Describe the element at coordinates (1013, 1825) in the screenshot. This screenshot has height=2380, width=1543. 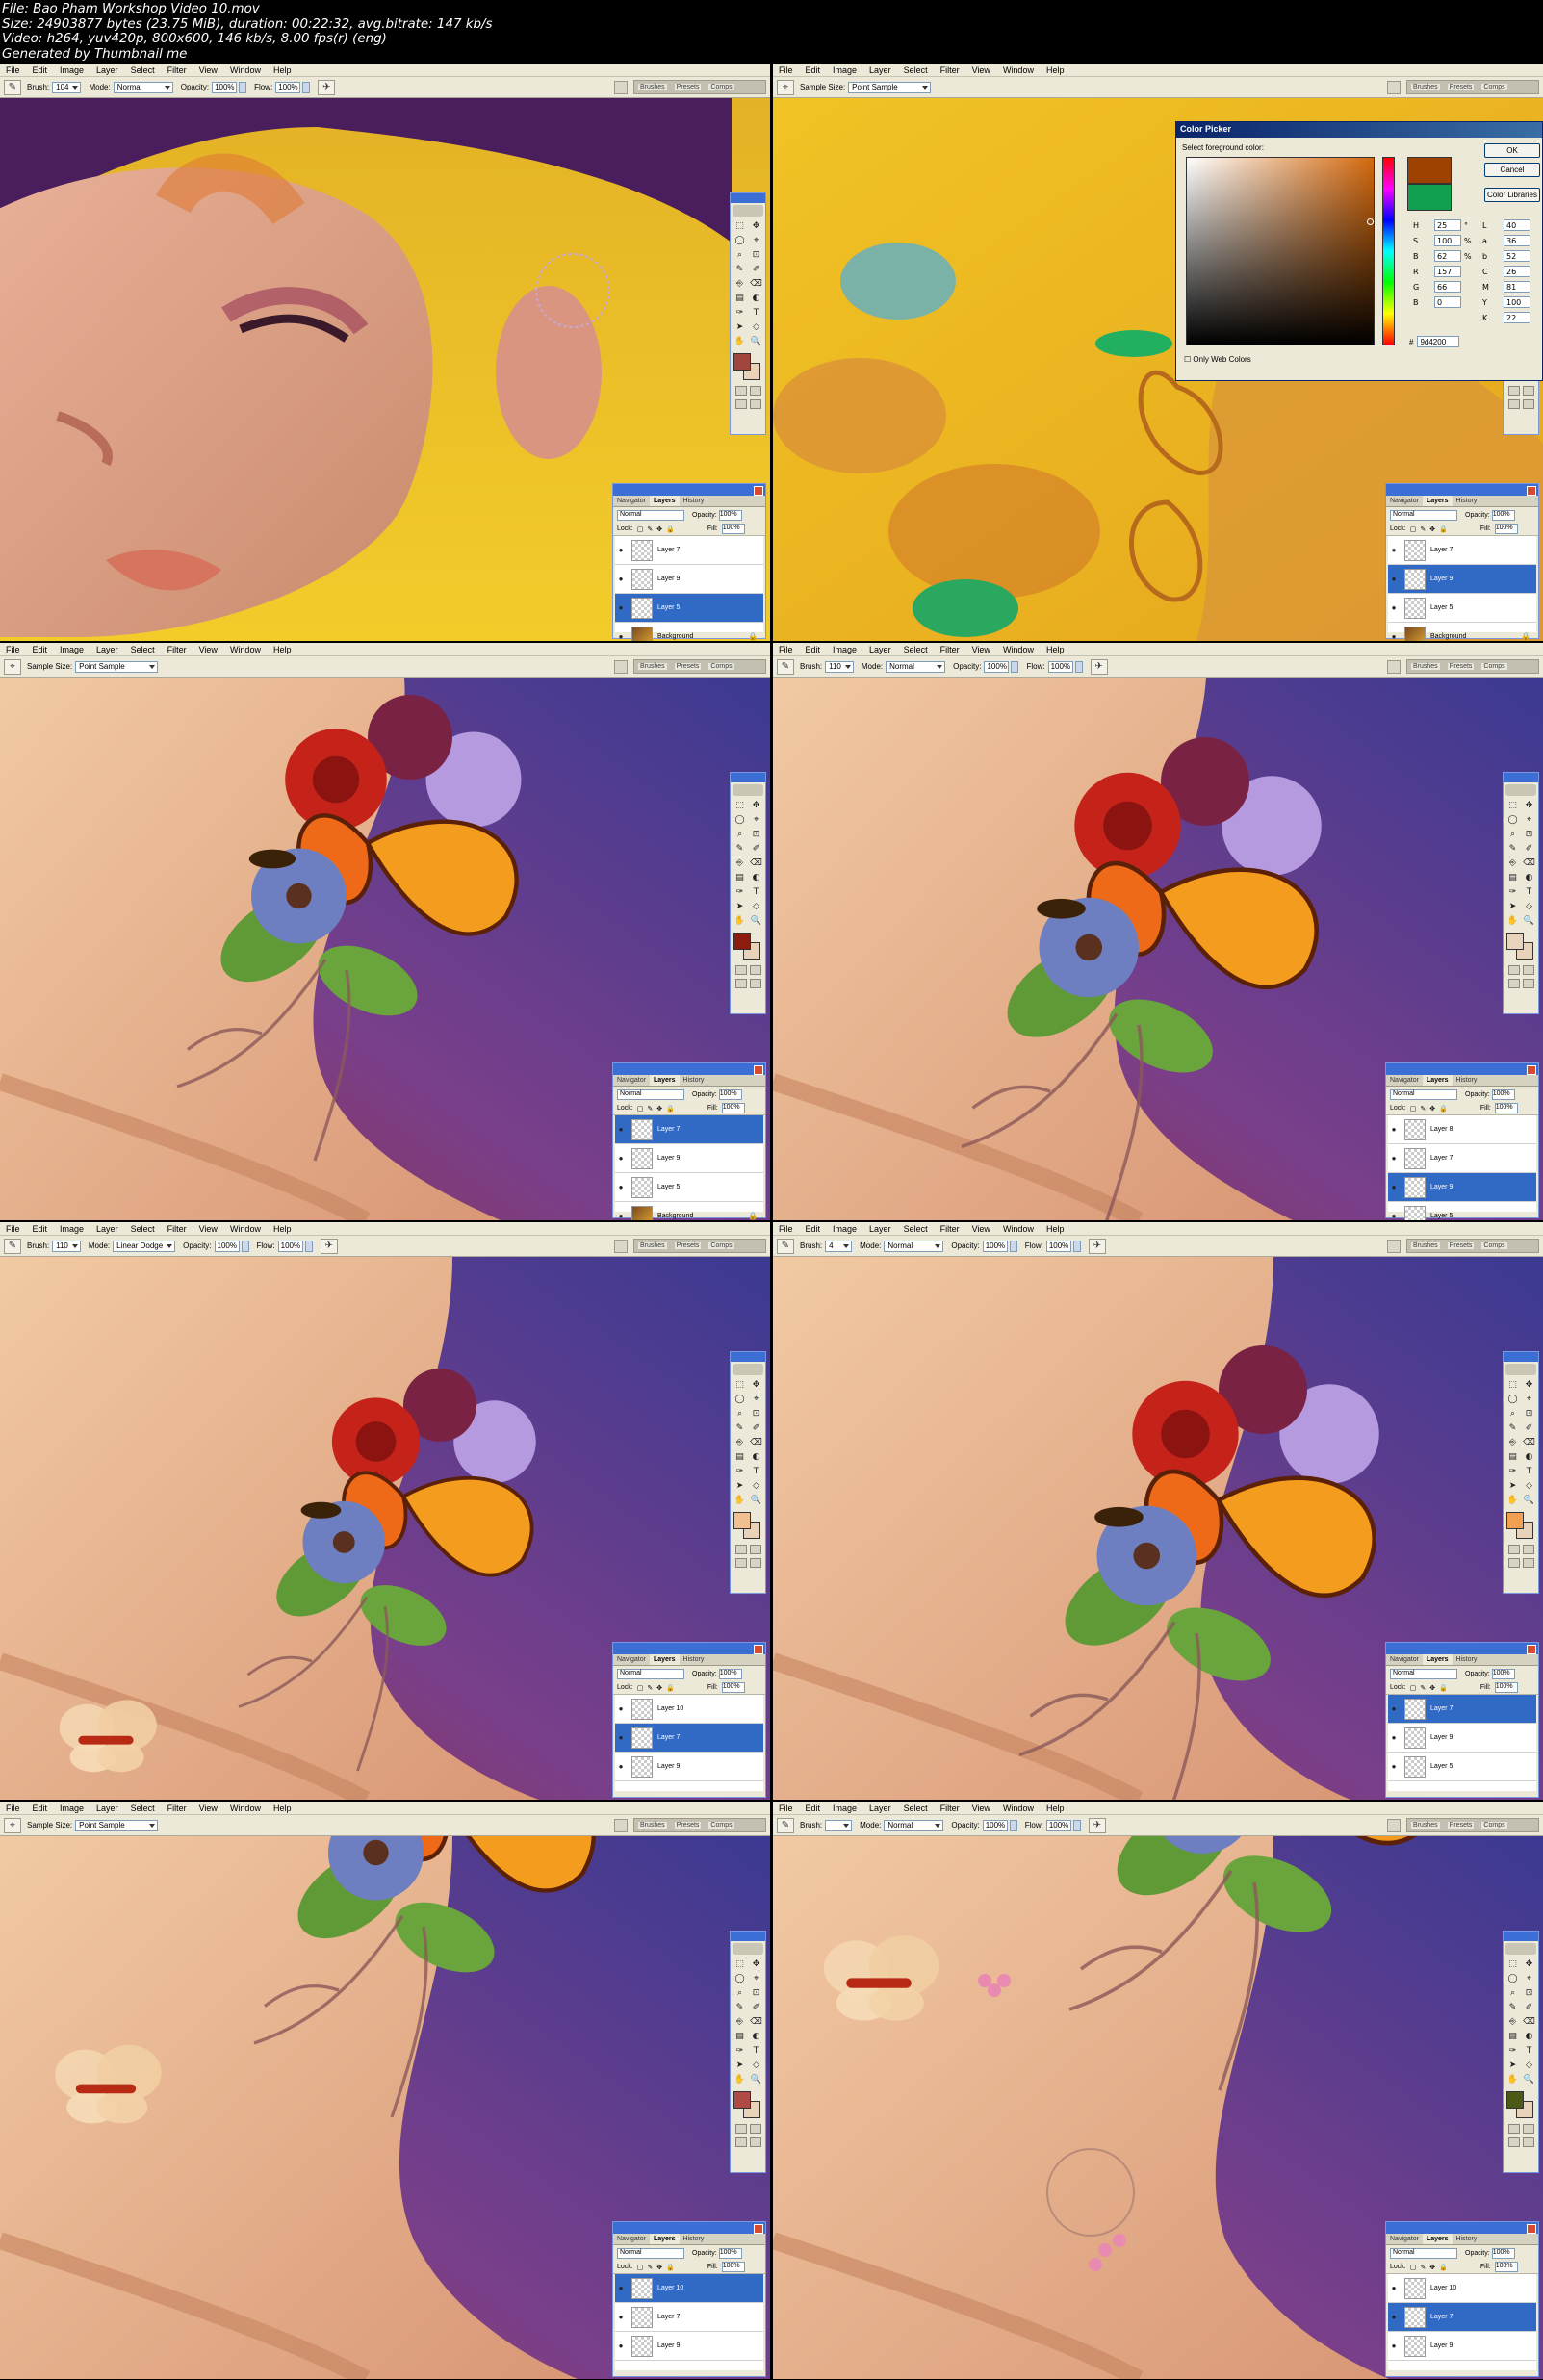
I see `opacity-slider-button` at that location.